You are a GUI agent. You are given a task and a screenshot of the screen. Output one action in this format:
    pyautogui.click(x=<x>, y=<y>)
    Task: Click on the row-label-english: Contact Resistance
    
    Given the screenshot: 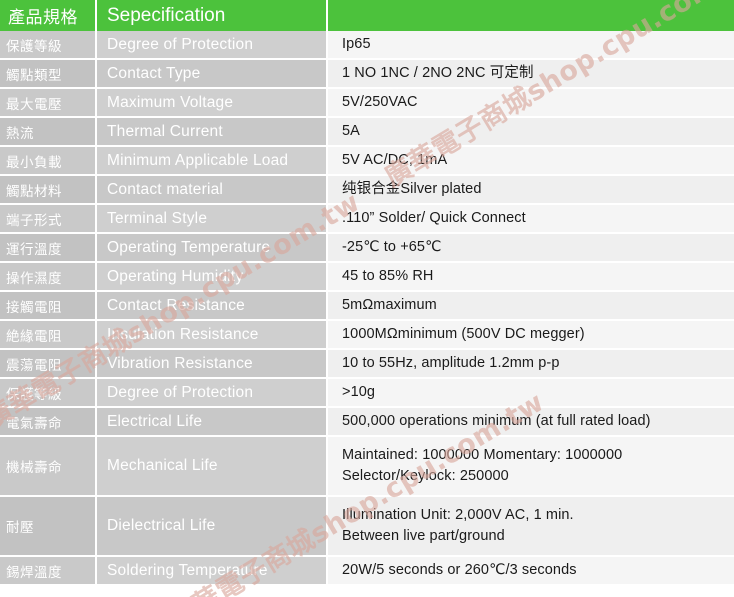 What is the action you would take?
    pyautogui.click(x=212, y=306)
    